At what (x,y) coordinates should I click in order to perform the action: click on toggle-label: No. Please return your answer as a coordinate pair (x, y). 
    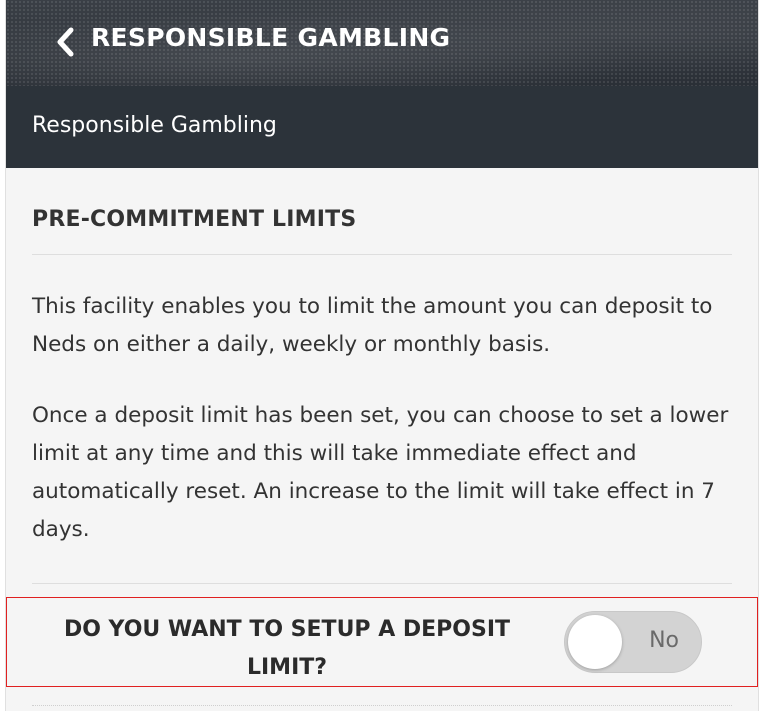
    Looking at the image, I should click on (664, 640).